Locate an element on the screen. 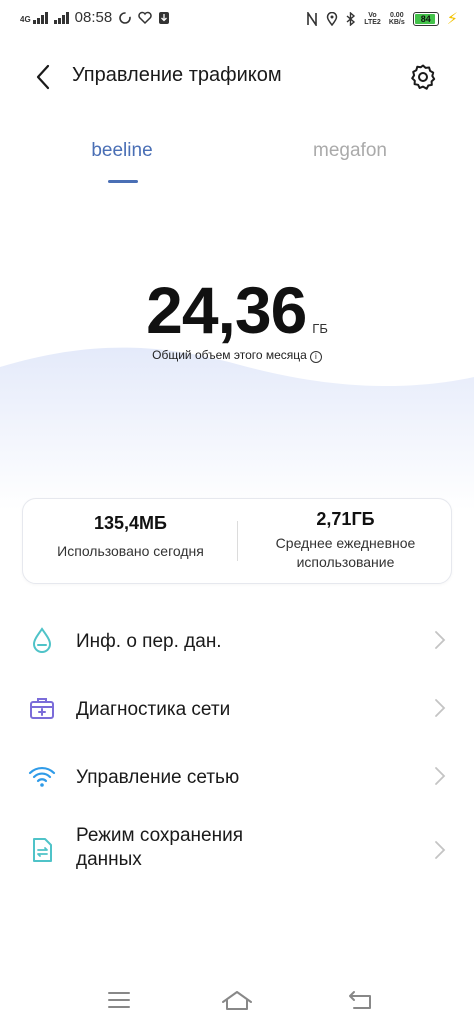 Image resolution: width=474 pixels, height=1027 pixels. average-usage: 2,71ГБ Среднее ежедневное использование is located at coordinates (345, 540).